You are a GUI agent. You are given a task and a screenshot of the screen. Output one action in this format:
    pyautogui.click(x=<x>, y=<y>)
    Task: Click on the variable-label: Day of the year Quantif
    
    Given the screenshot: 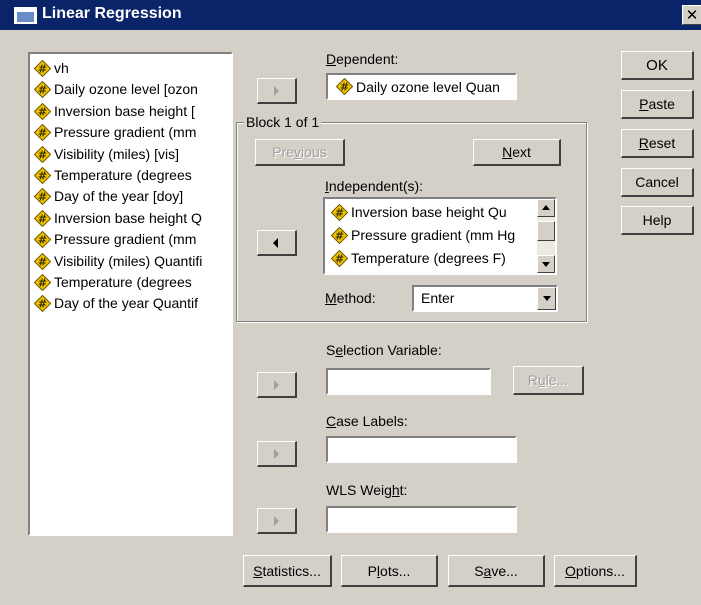 What is the action you would take?
    pyautogui.click(x=126, y=303)
    